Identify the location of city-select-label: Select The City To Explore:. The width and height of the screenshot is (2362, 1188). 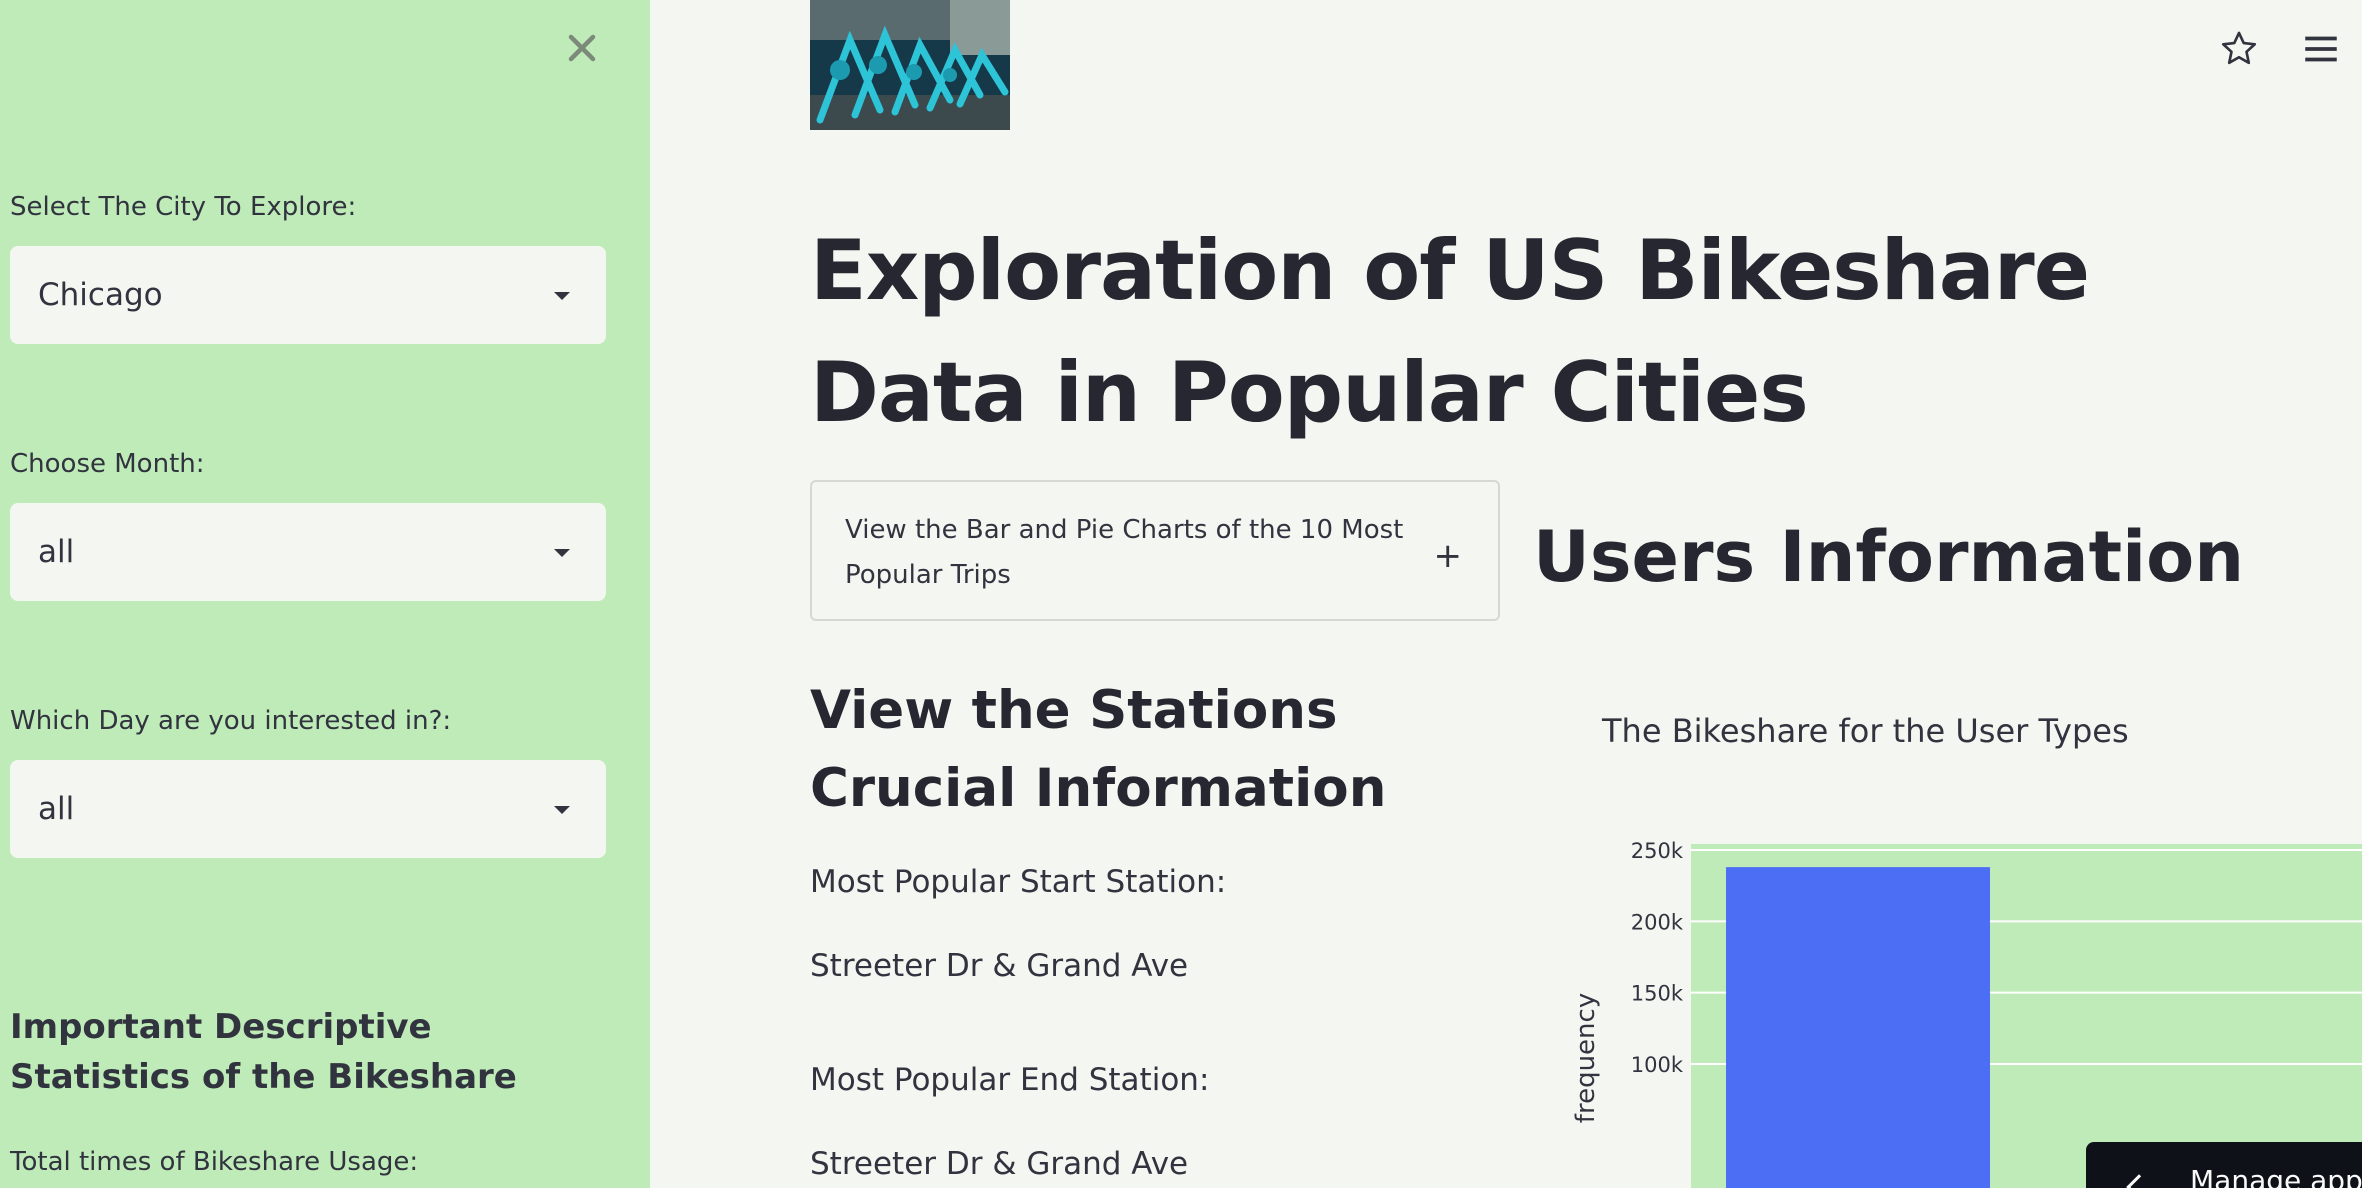
(183, 207).